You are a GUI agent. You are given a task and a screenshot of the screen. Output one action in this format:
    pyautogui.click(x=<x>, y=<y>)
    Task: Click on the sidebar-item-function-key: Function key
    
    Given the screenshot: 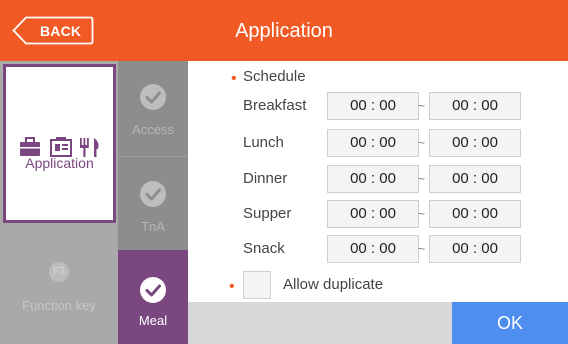 What is the action you would take?
    pyautogui.click(x=59, y=305)
    